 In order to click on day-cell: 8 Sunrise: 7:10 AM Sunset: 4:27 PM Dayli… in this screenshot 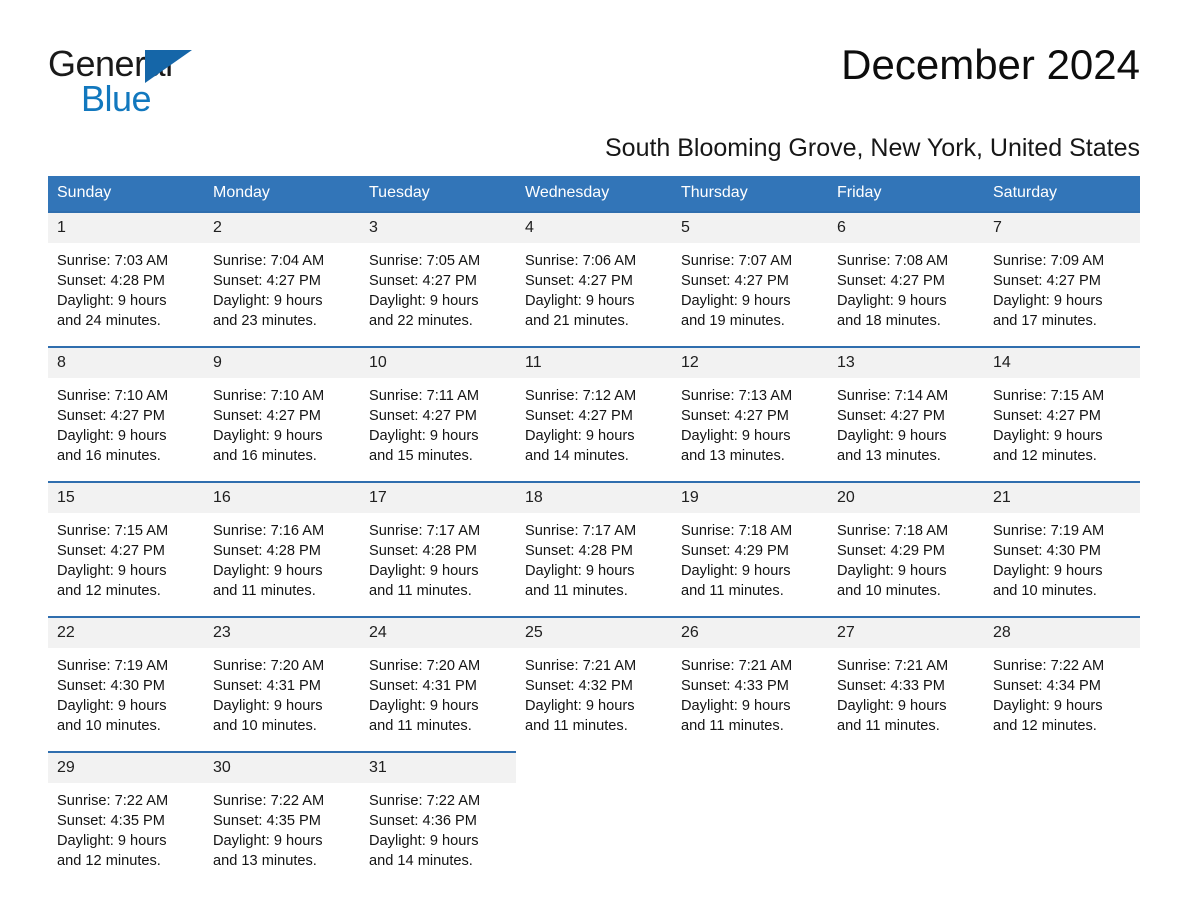, I will do `click(126, 413)`.